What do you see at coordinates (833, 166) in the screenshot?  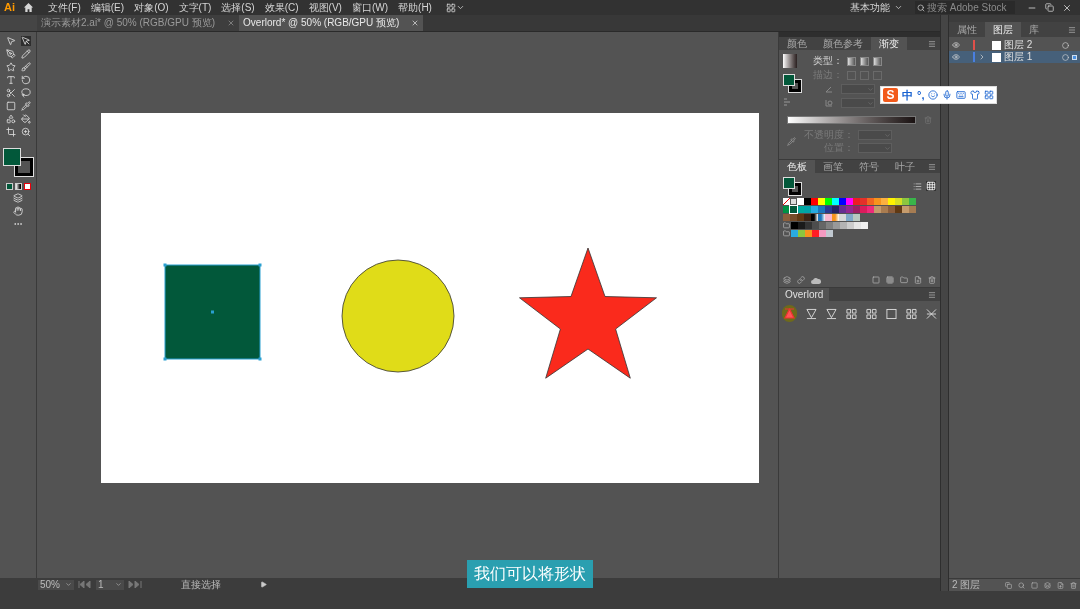 I see `panel-tab: 画笔` at bounding box center [833, 166].